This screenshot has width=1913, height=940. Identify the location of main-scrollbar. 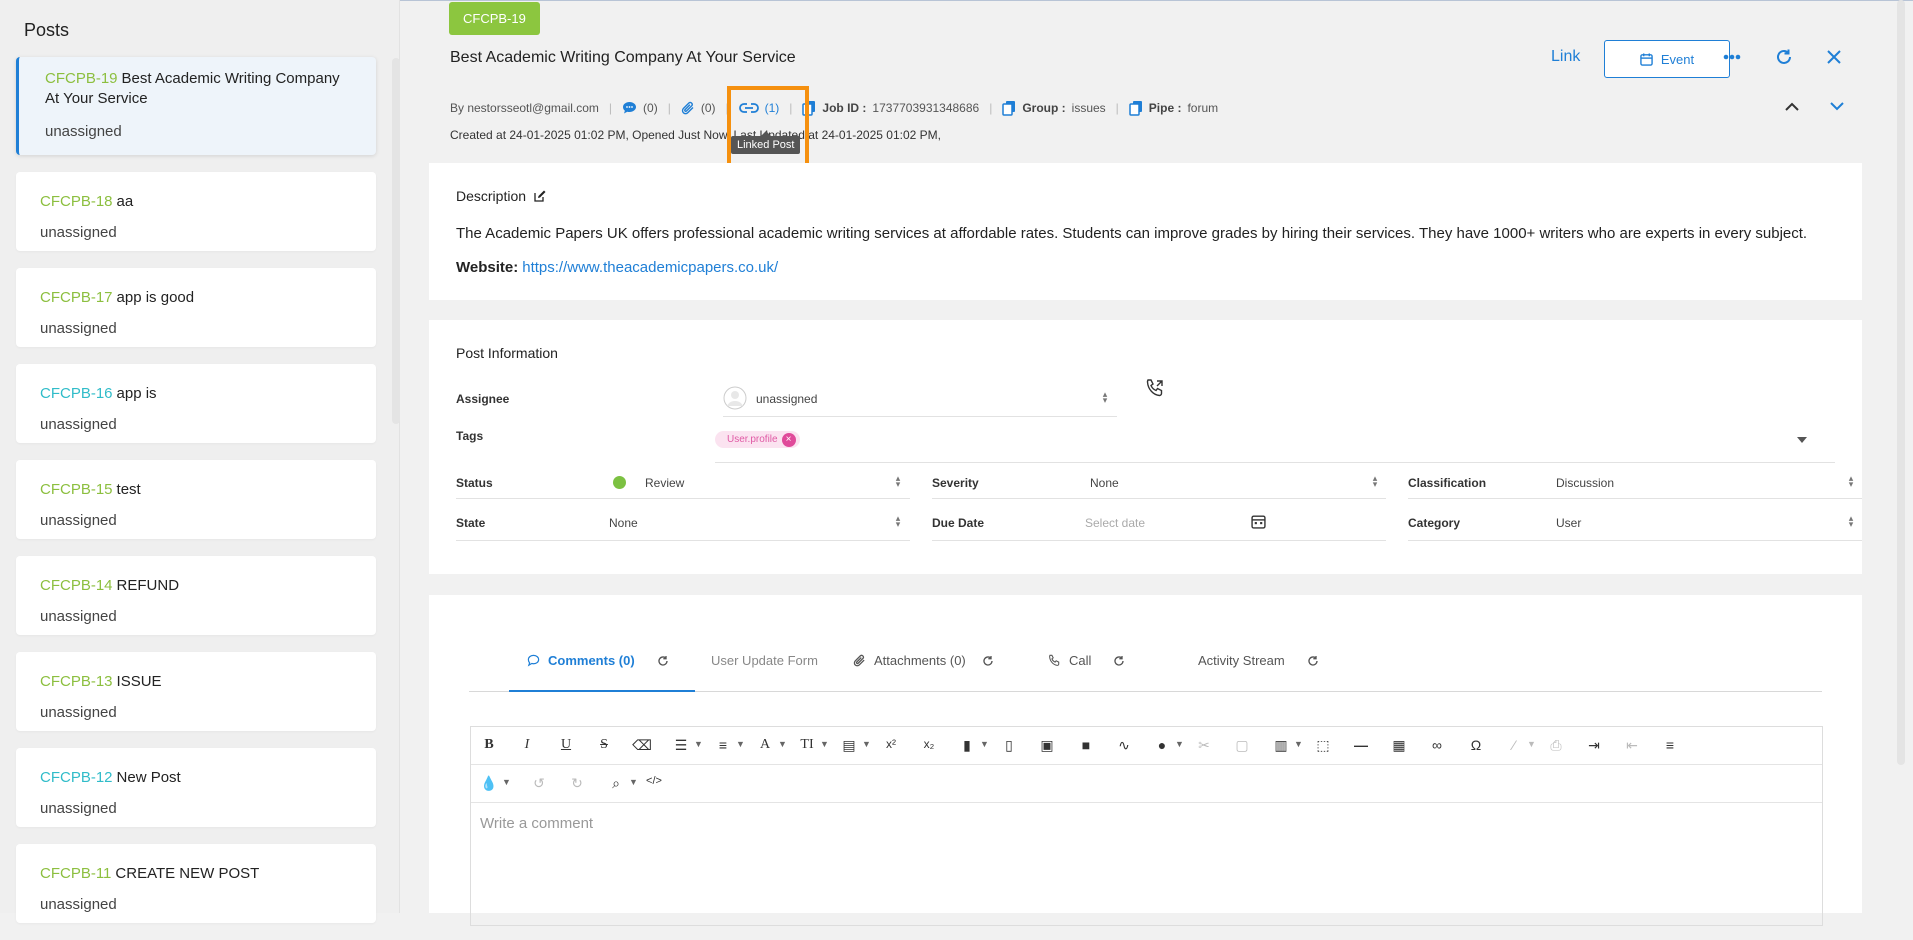
(1901, 382).